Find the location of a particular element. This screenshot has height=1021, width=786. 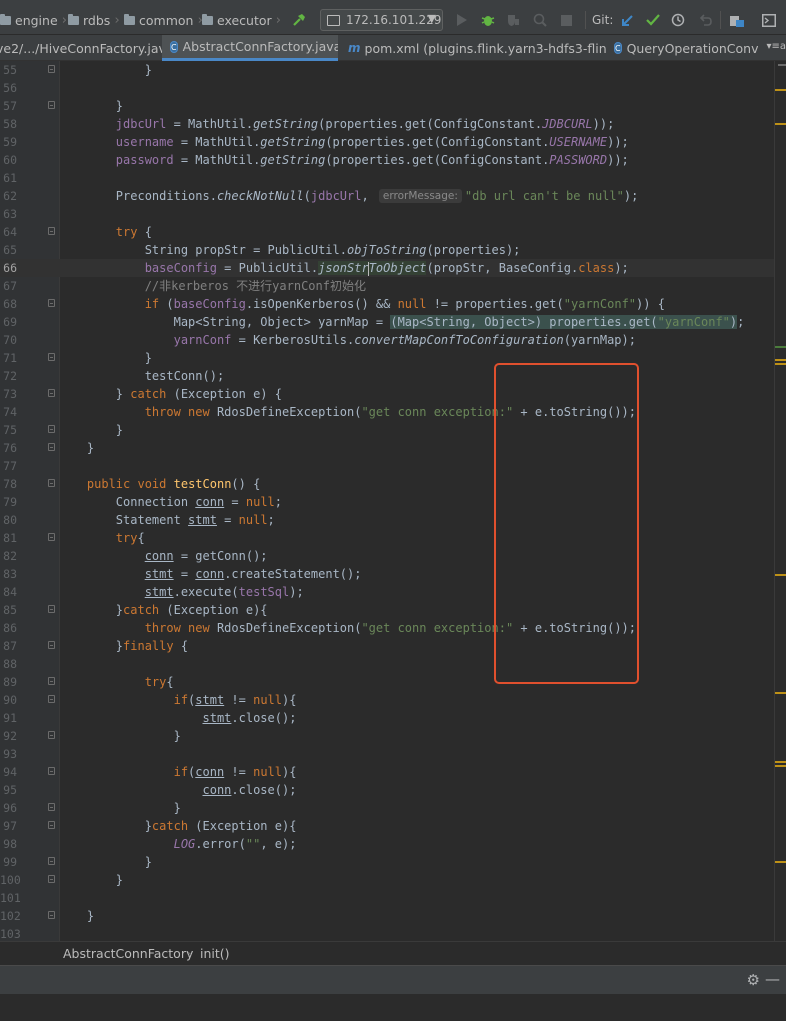

code-line: 98 LOG.error("", e); is located at coordinates (387, 844).